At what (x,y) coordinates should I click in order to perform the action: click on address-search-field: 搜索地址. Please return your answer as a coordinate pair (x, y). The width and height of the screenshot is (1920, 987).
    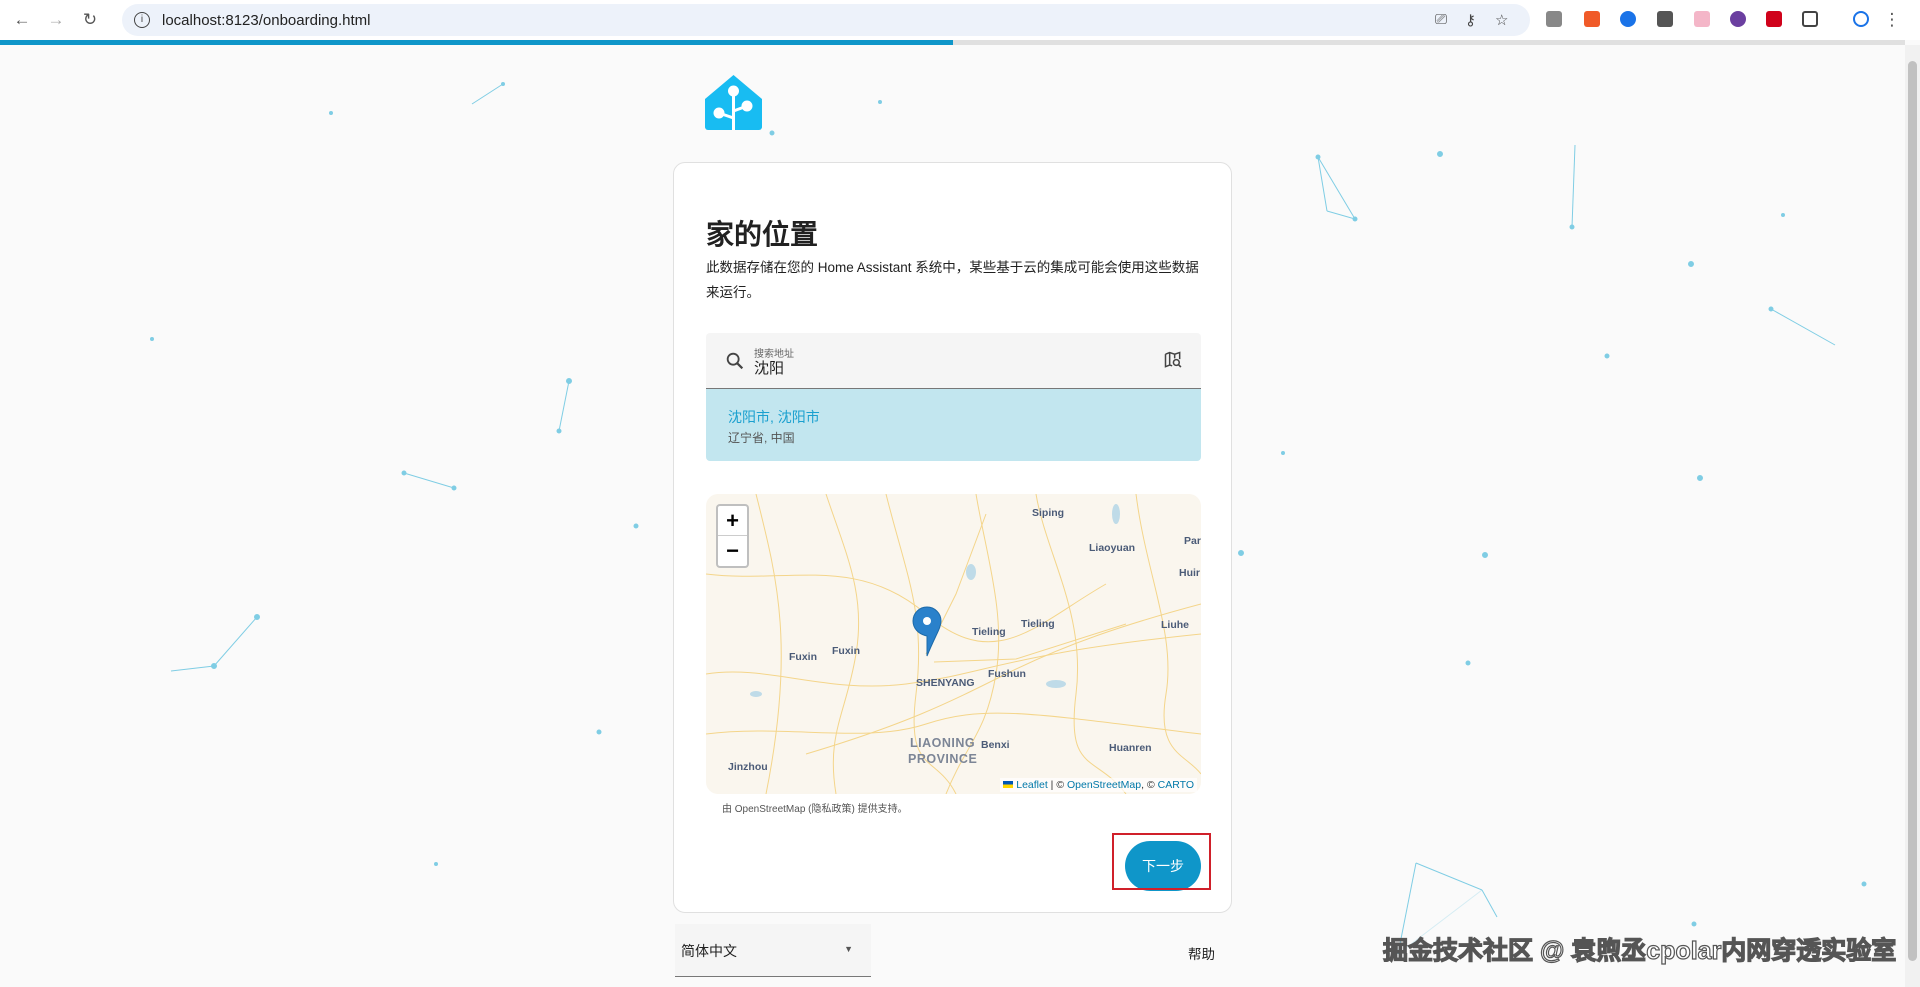
    Looking at the image, I should click on (953, 361).